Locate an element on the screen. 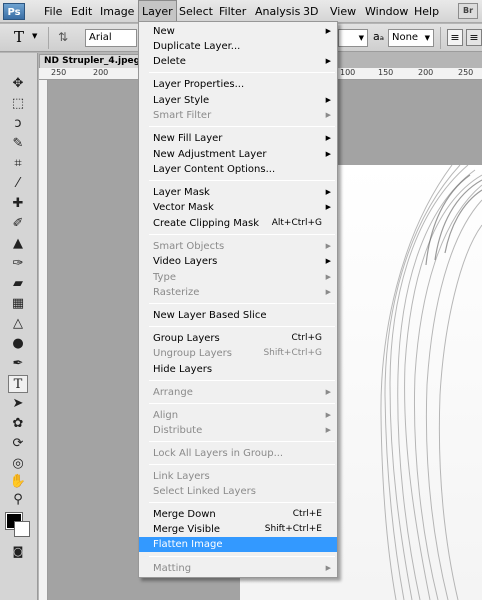 This screenshot has width=482, height=600. antialias-select: None ▼ is located at coordinates (411, 38).